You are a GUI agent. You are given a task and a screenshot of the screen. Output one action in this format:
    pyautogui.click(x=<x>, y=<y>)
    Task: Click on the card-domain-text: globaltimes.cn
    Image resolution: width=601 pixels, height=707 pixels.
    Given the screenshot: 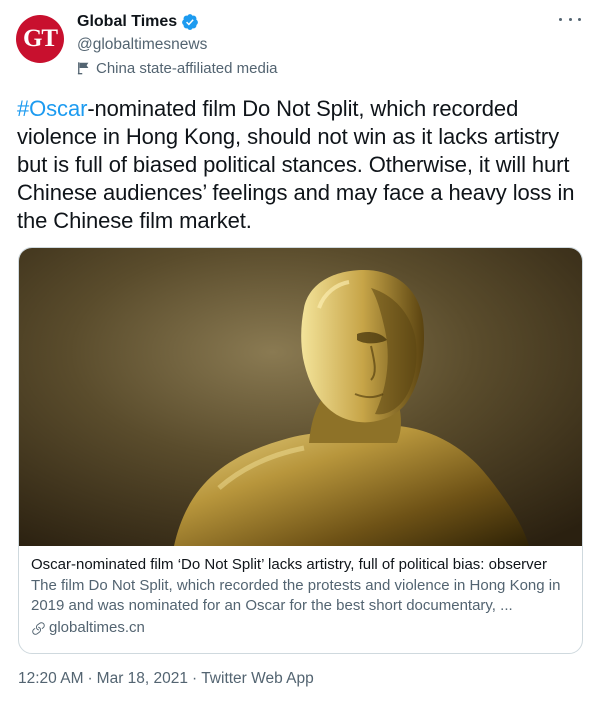 What is the action you would take?
    pyautogui.click(x=97, y=627)
    